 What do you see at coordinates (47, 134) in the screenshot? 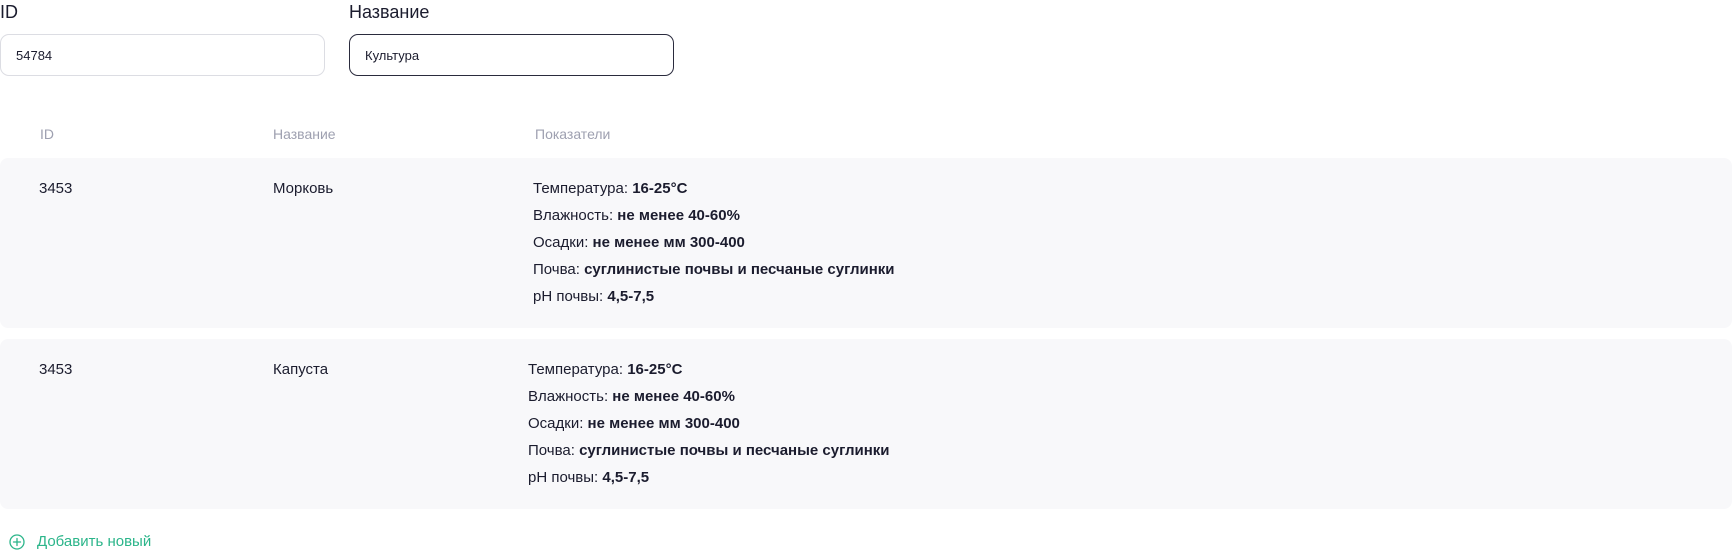
I see `column-header-id: ID` at bounding box center [47, 134].